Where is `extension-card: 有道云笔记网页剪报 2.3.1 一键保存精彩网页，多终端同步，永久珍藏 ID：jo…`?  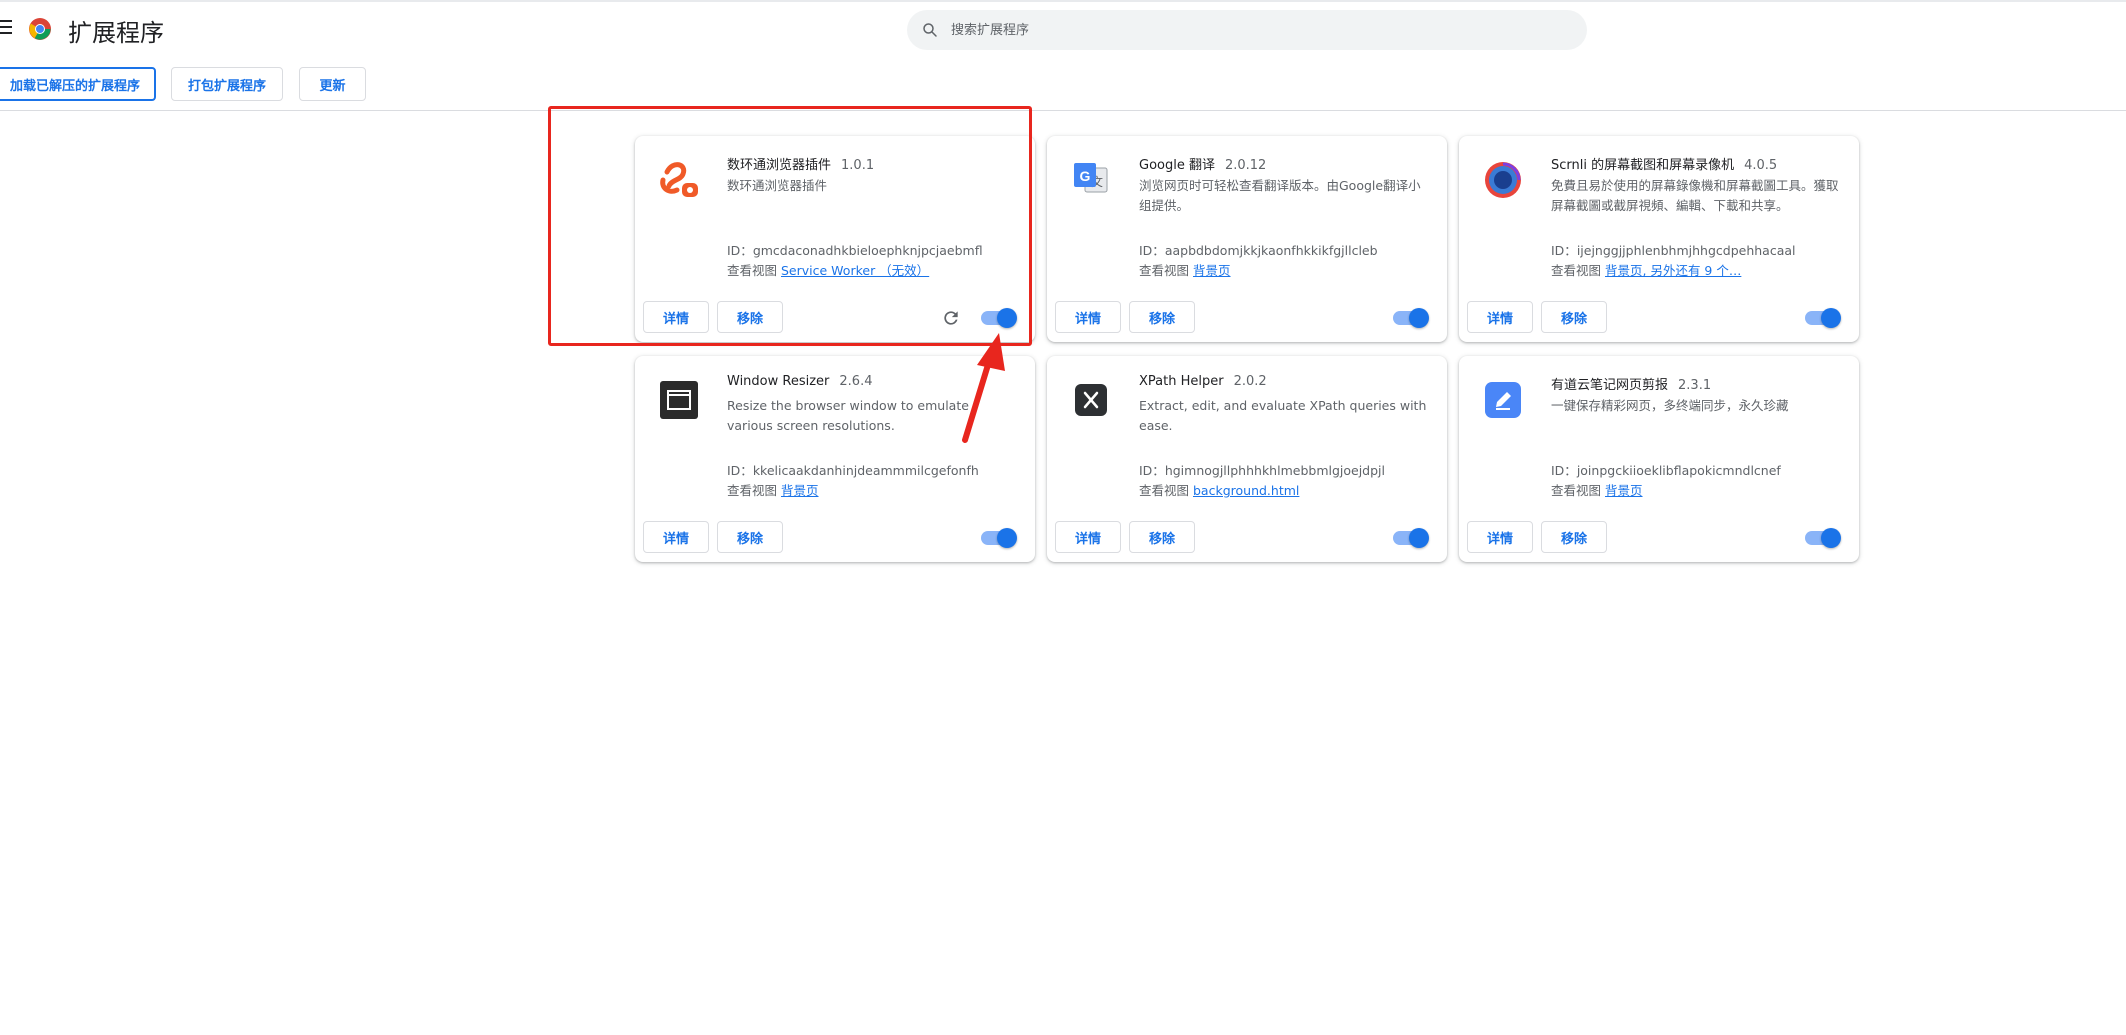
extension-card: 有道云笔记网页剪报 2.3.1 一键保存精彩网页，多终端同步，永久珍藏 ID：jo… is located at coordinates (1659, 459).